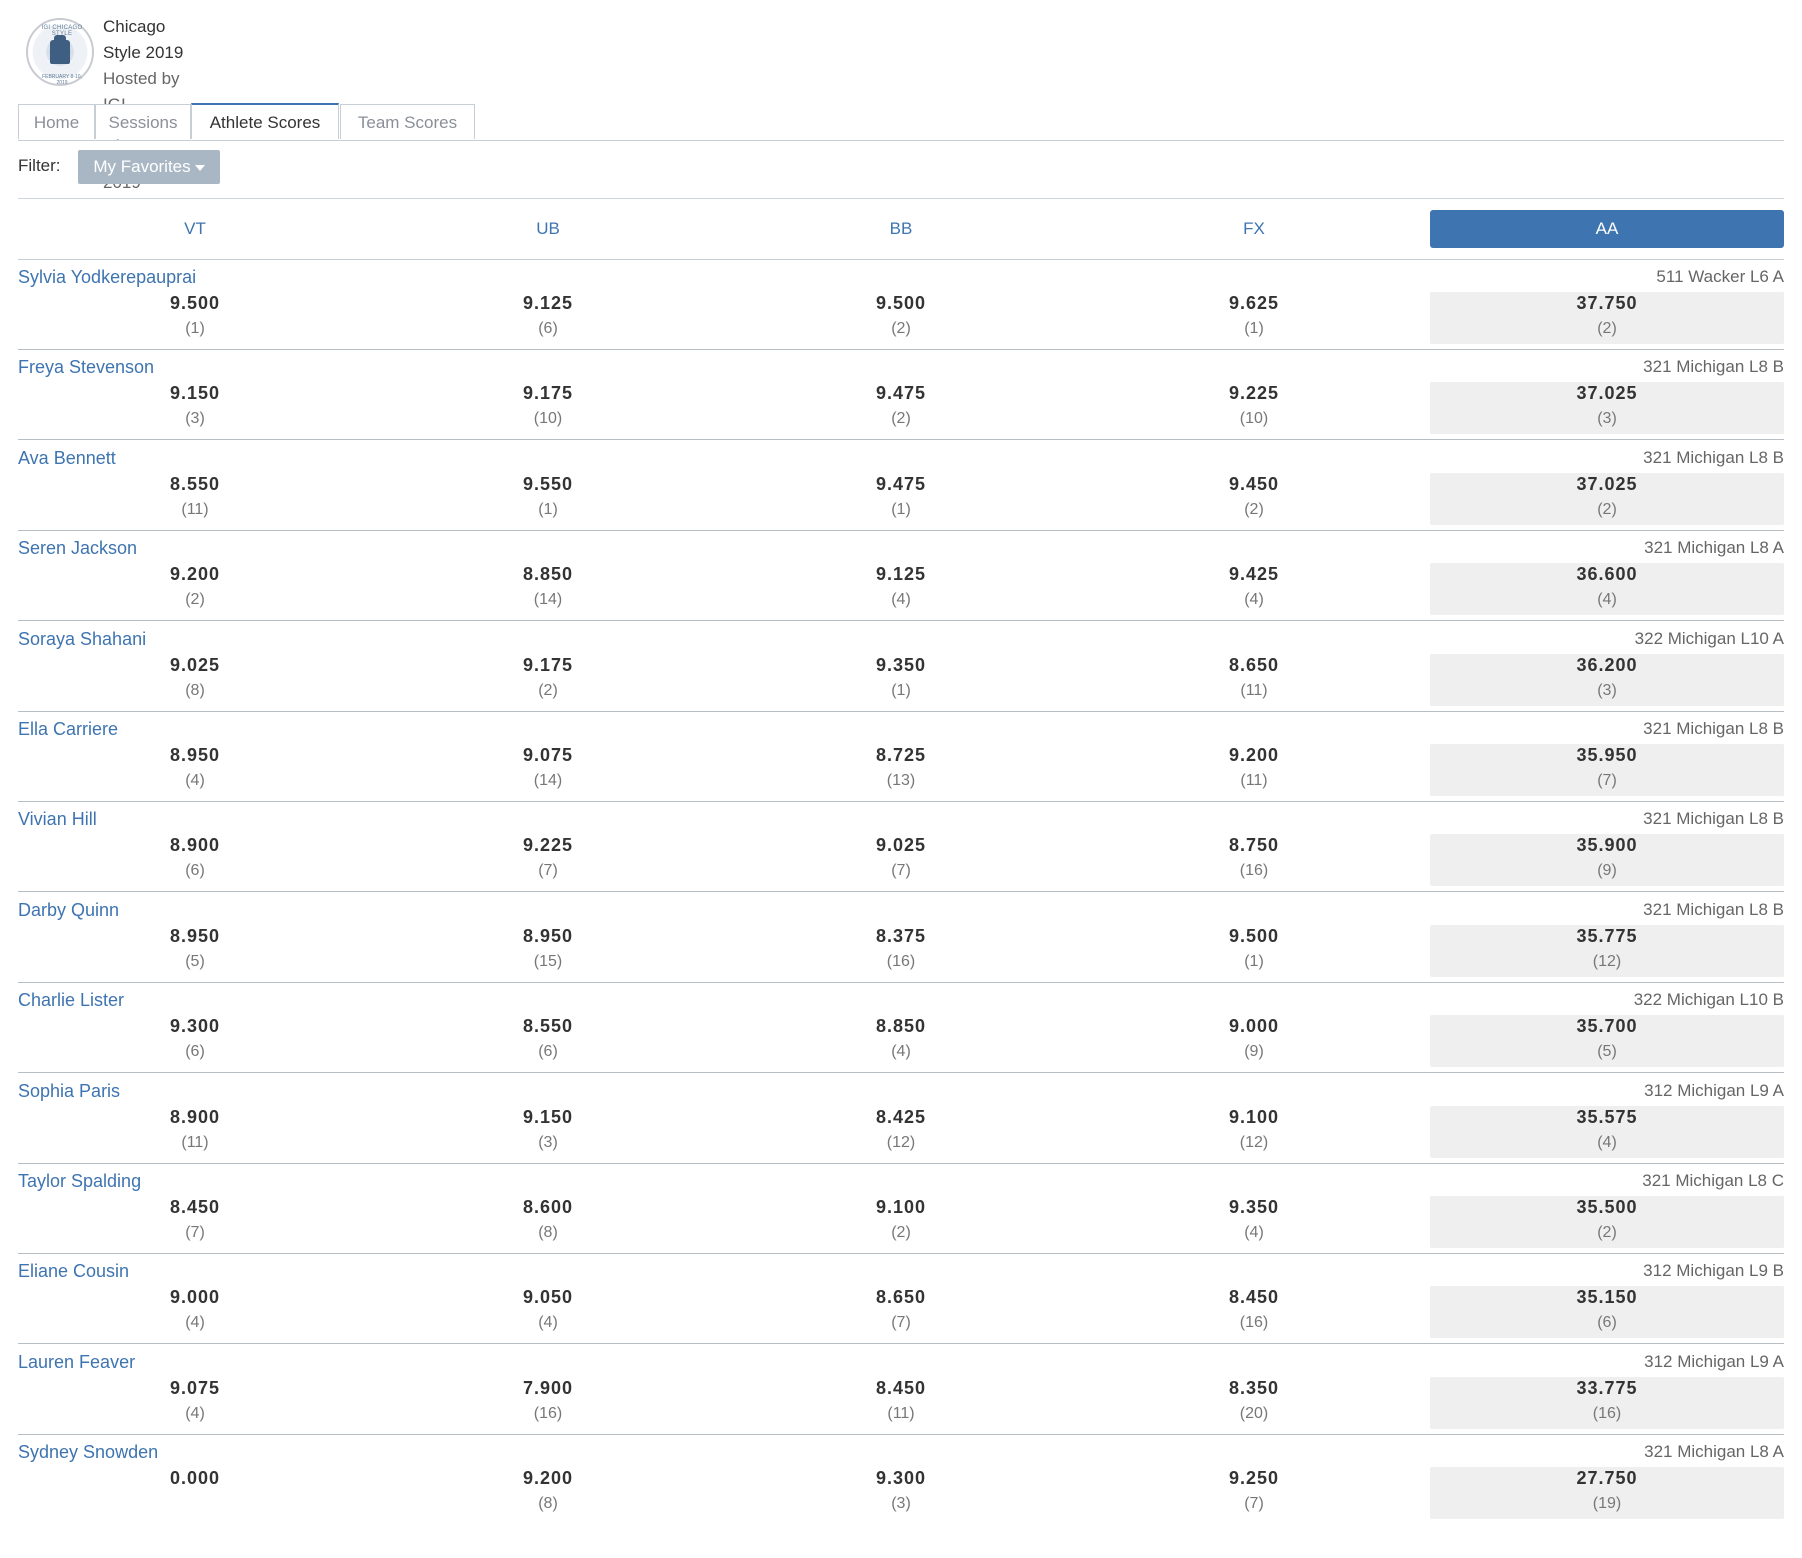 The image size is (1802, 1558). What do you see at coordinates (1254, 871) in the screenshot?
I see `score-rank: (16)` at bounding box center [1254, 871].